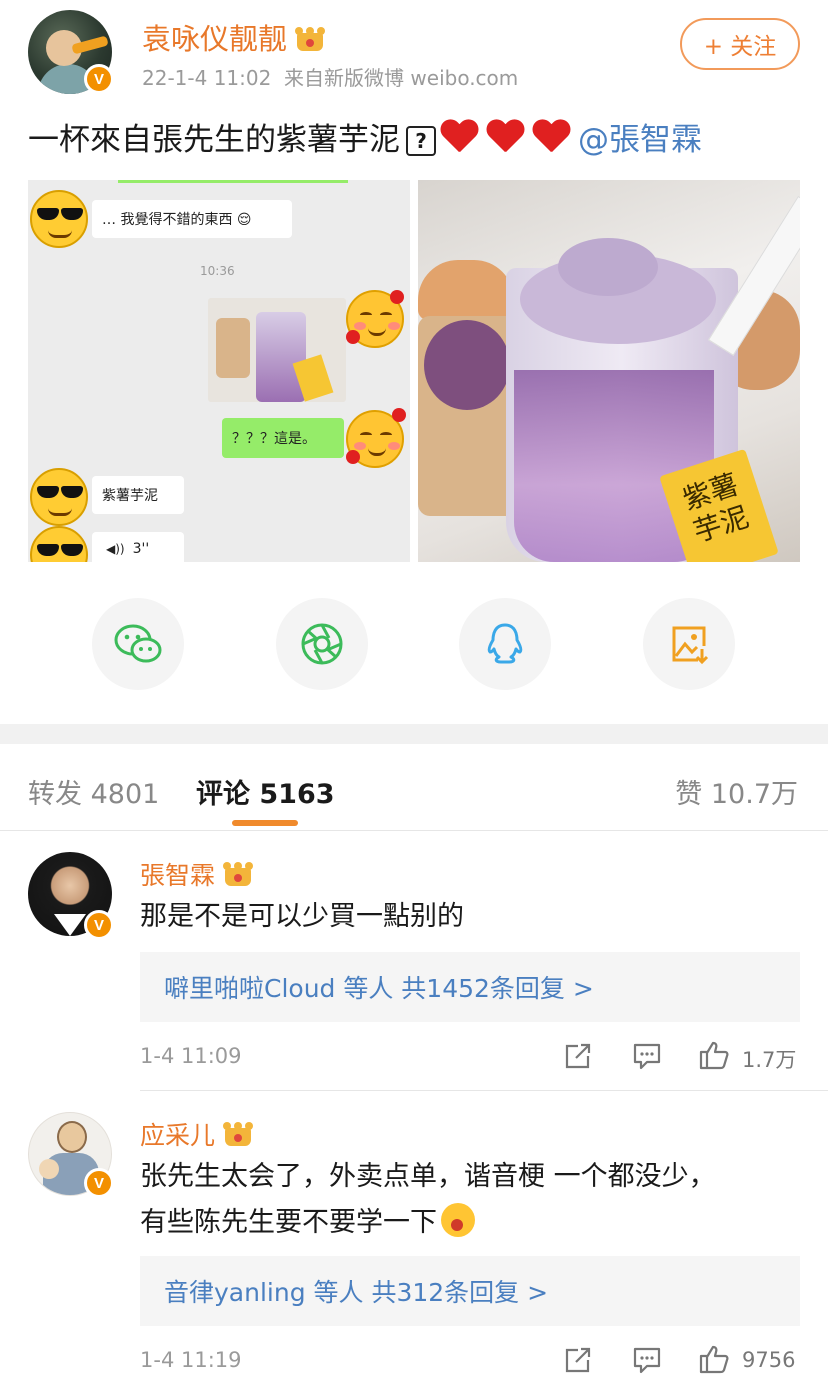  Describe the element at coordinates (401, 78) in the screenshot. I see `post-source: 来自新版微博 weibo.com` at that location.